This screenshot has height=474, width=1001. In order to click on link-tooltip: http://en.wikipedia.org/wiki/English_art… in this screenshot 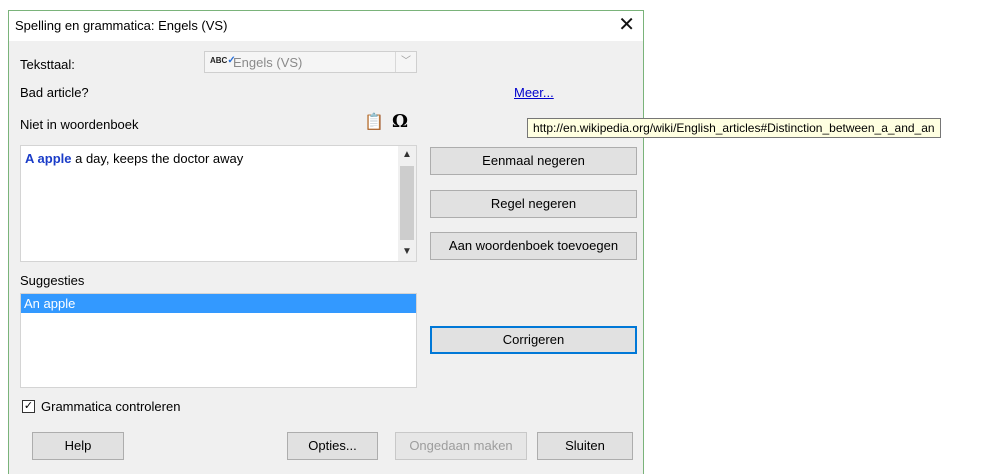, I will do `click(734, 128)`.